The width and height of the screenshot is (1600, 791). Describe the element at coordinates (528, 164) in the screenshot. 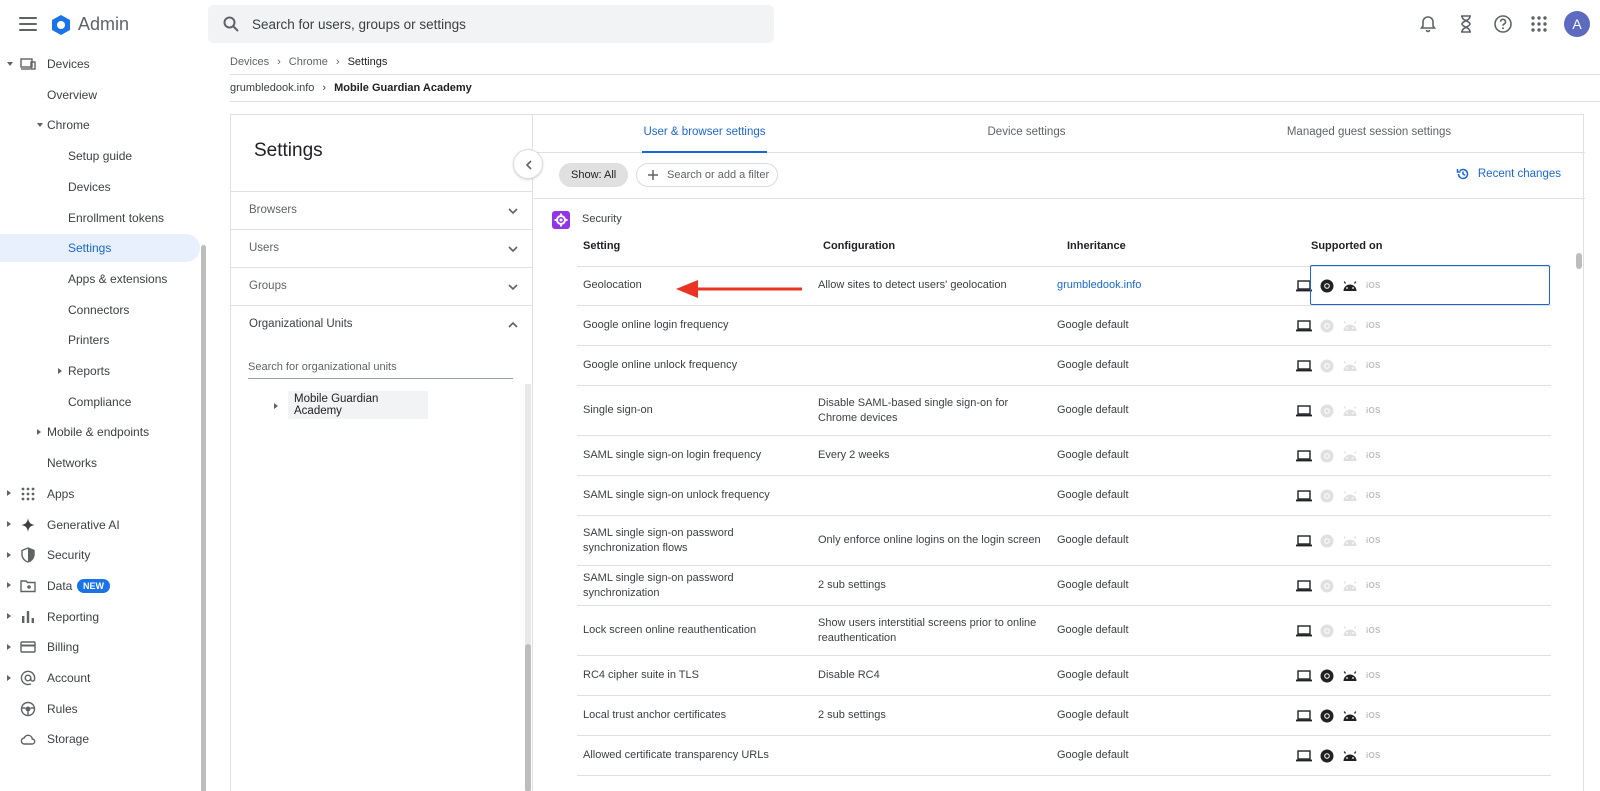

I see `collapse-panel-button` at that location.